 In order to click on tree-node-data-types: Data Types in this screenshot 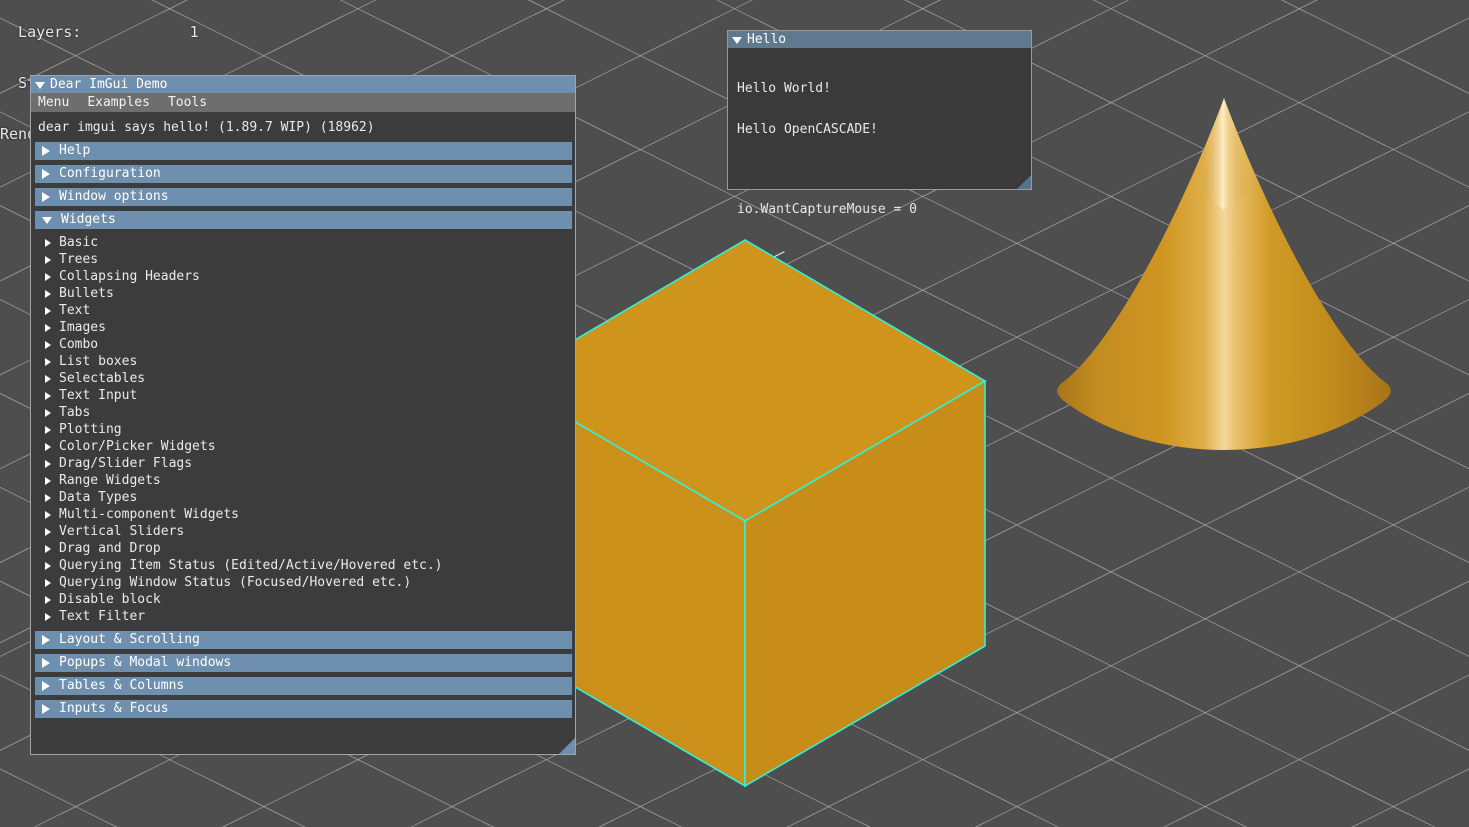, I will do `click(303, 497)`.